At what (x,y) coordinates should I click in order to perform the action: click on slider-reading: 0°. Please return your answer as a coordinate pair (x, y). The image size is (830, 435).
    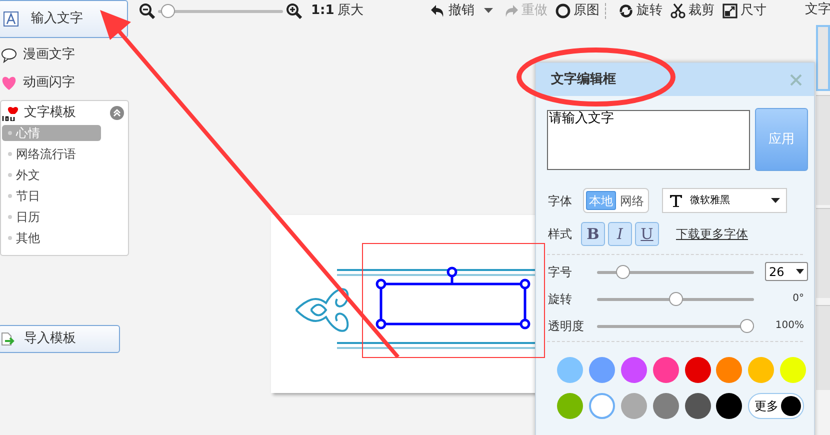
    Looking at the image, I should click on (798, 299).